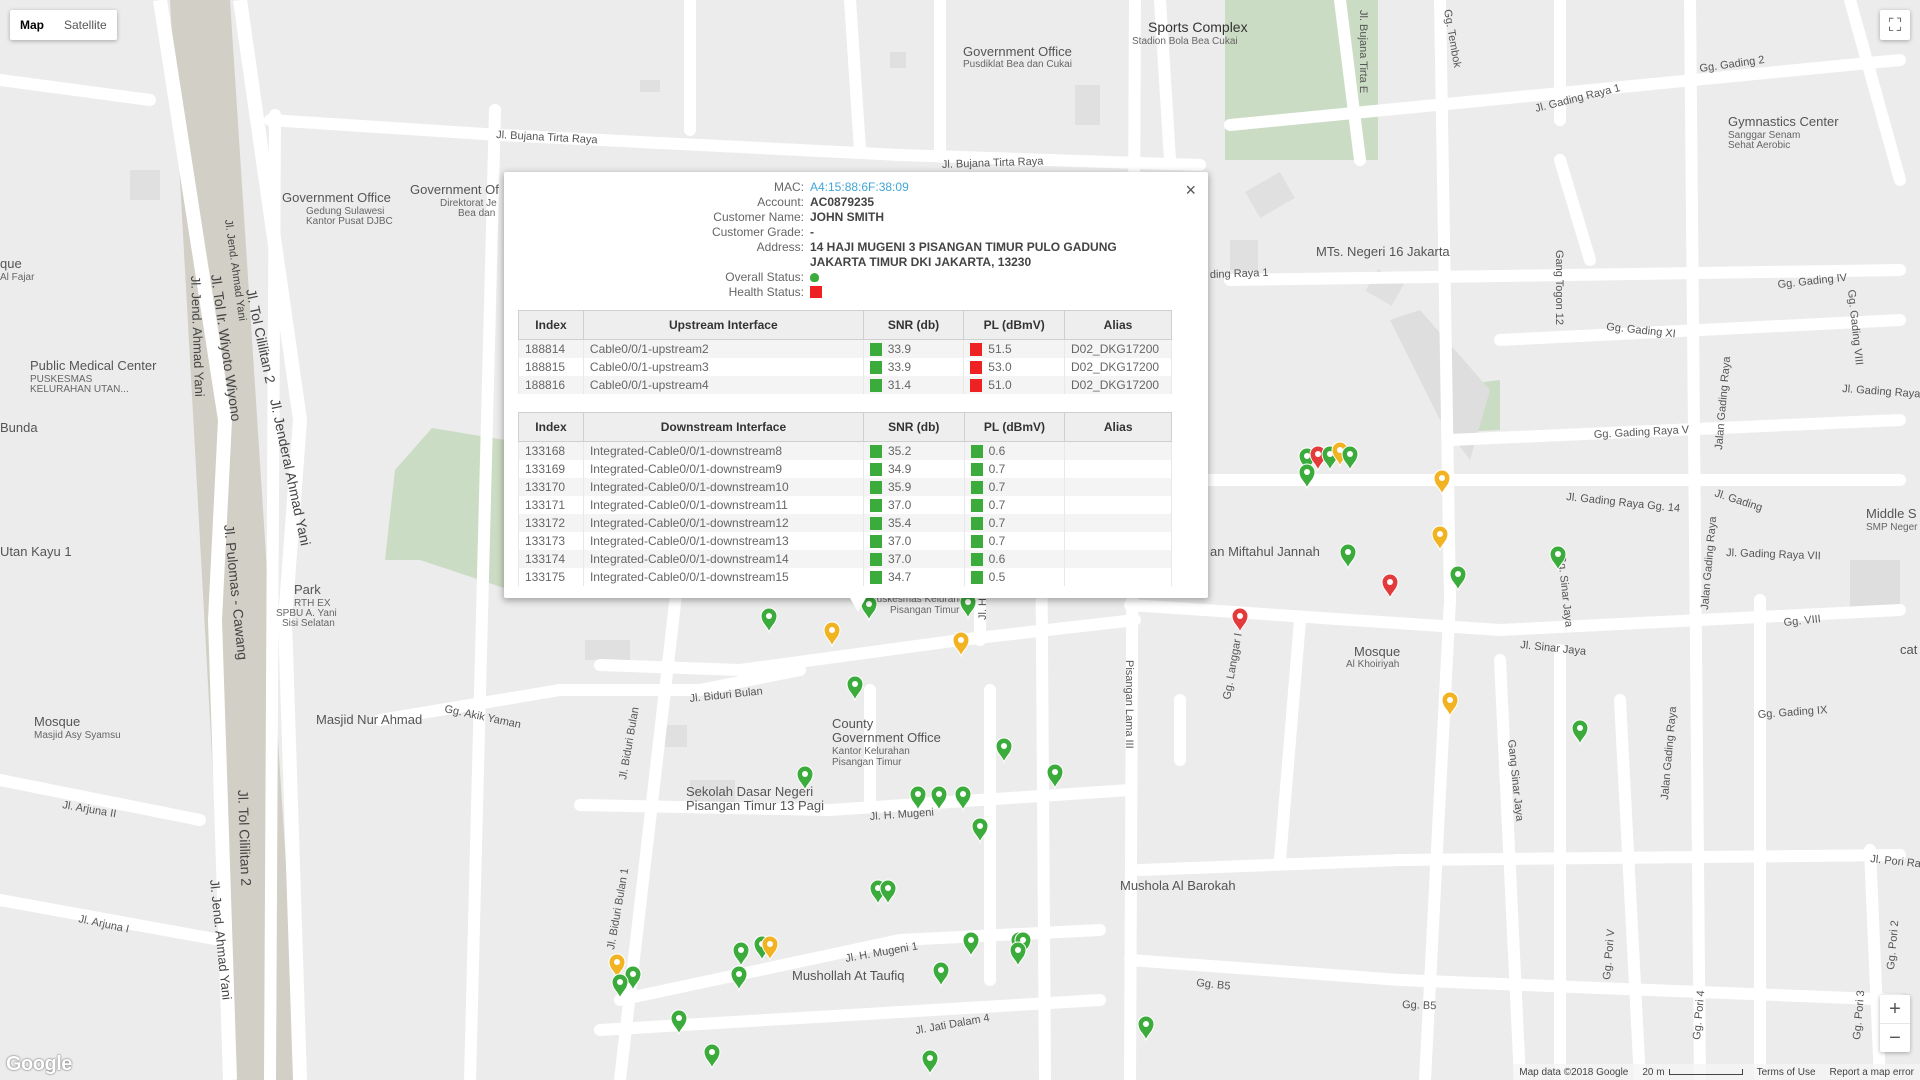 The width and height of the screenshot is (1920, 1080). Describe the element at coordinates (758, 217) in the screenshot. I see `customer-name-label: Customer Name:` at that location.